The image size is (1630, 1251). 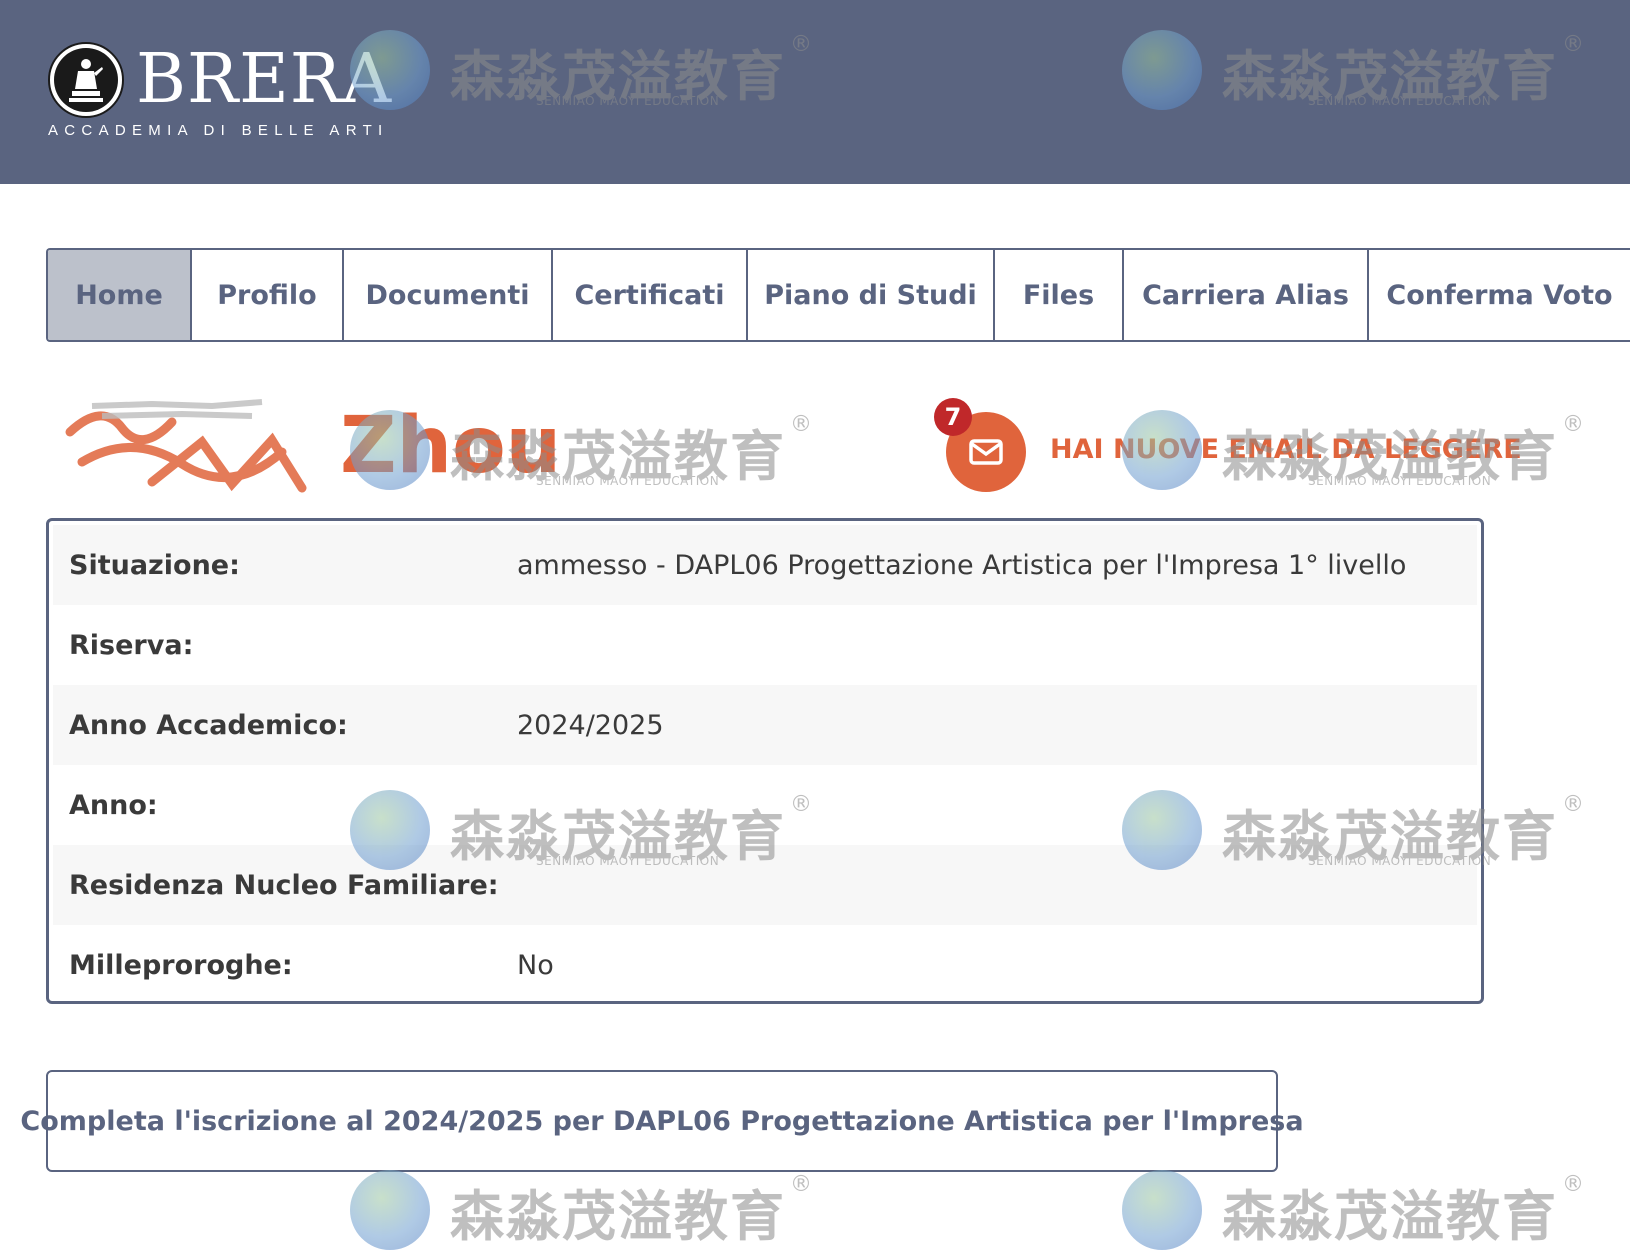 I want to click on info-row-anno-accademico: Anno Accademico: 2024/2025, so click(x=765, y=725).